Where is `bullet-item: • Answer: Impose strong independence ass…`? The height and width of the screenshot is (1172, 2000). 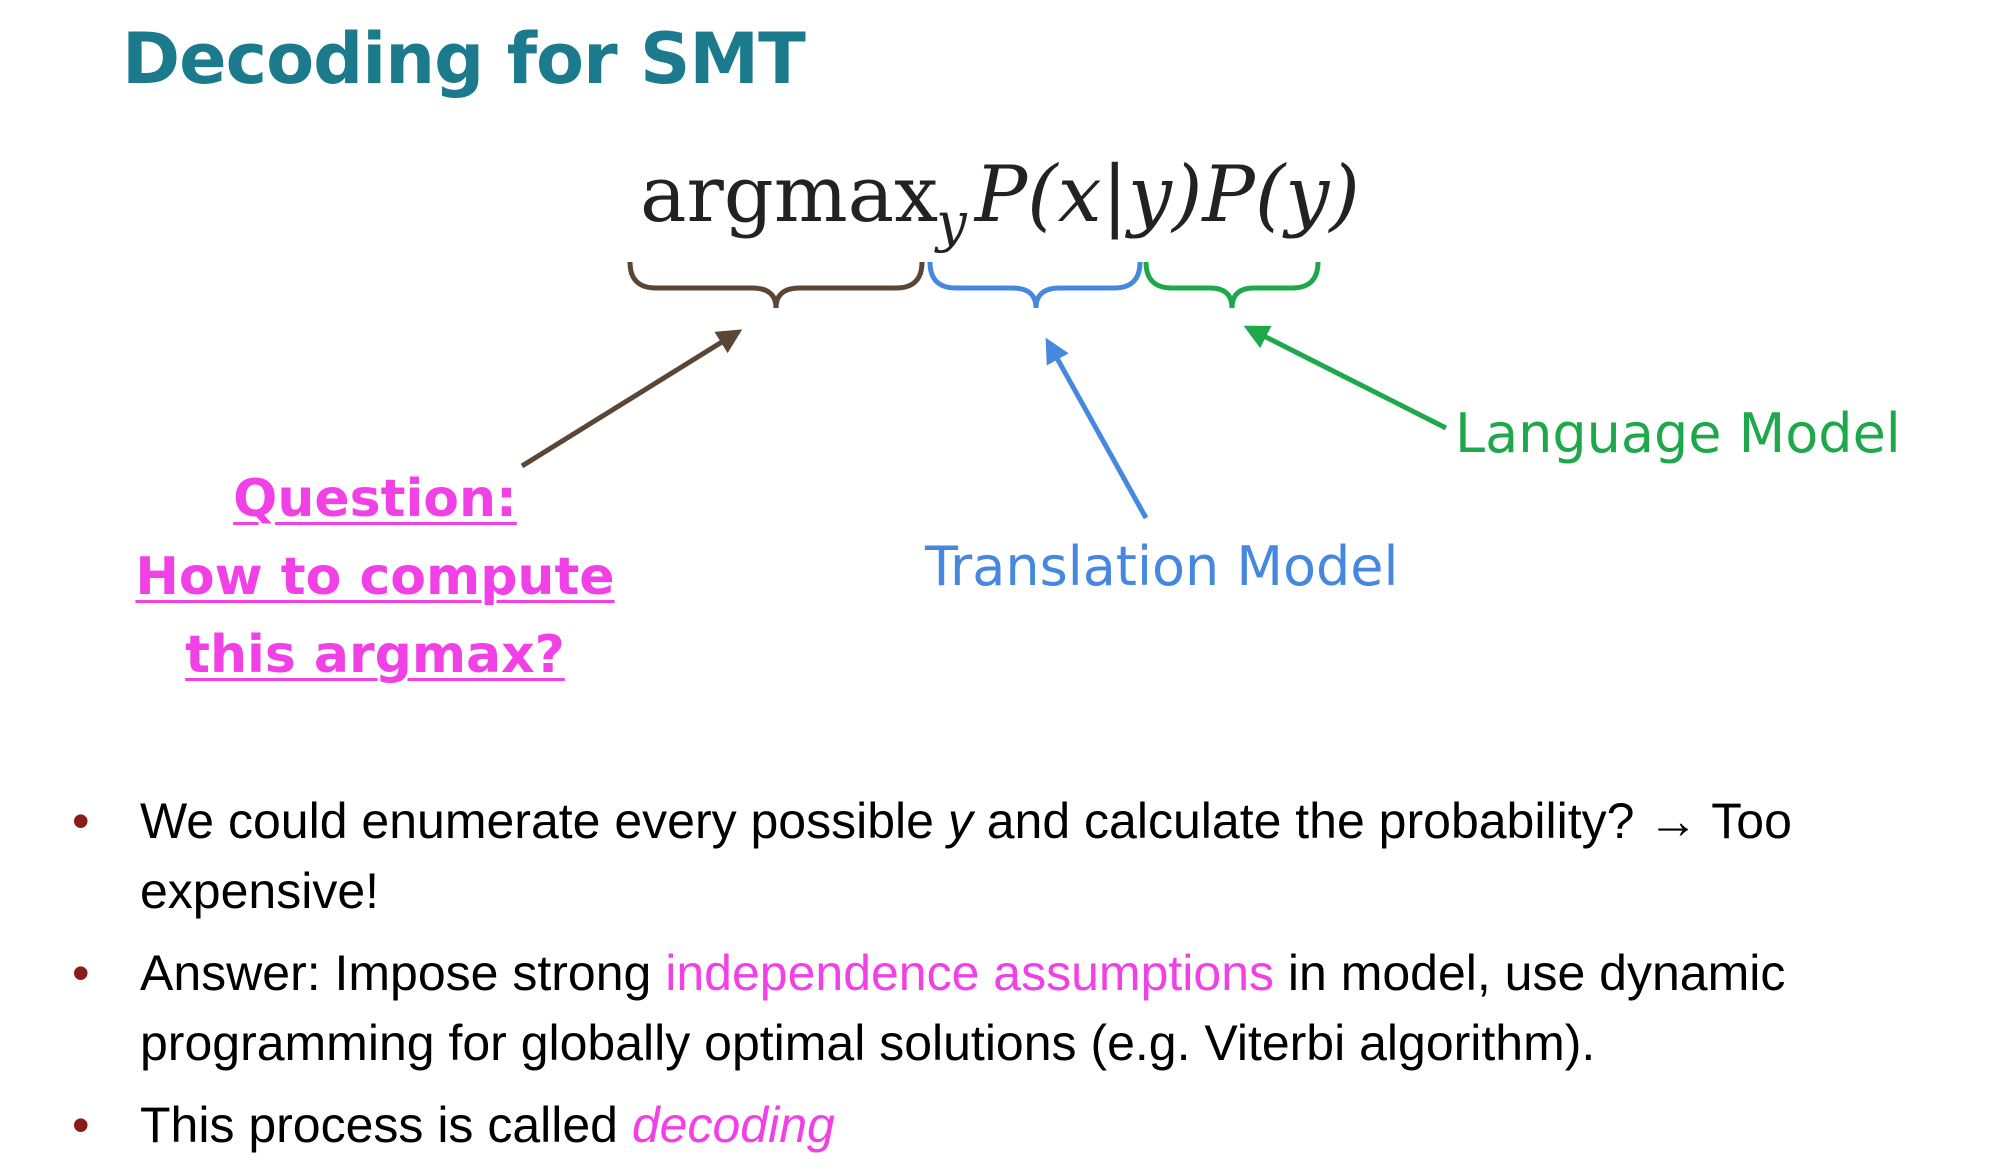 bullet-item: • Answer: Impose strong independence ass… is located at coordinates (1010, 1008).